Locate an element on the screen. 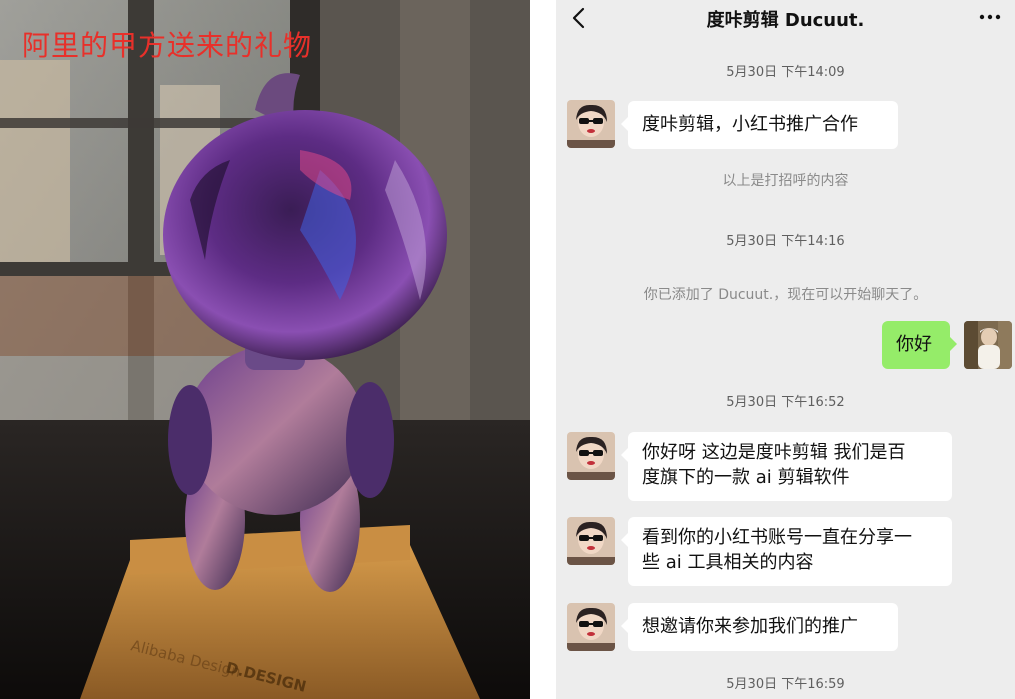 The image size is (1015, 699). message-bubble-incoming: 度咔剪辑，小红书推广合作 is located at coordinates (759, 125).